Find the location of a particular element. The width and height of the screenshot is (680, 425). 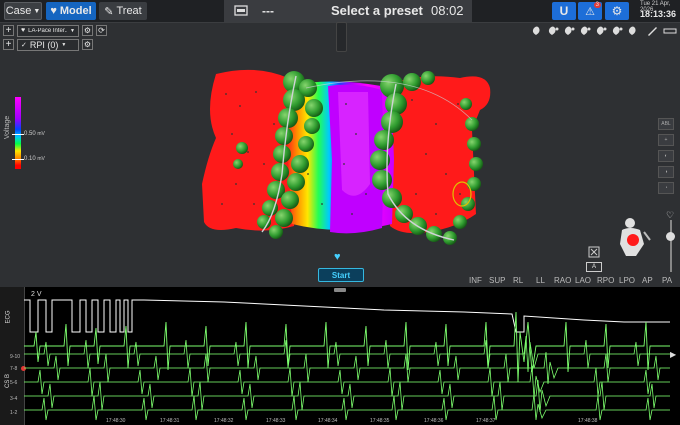

procedure-timer: 08:02 is located at coordinates (447, 10).